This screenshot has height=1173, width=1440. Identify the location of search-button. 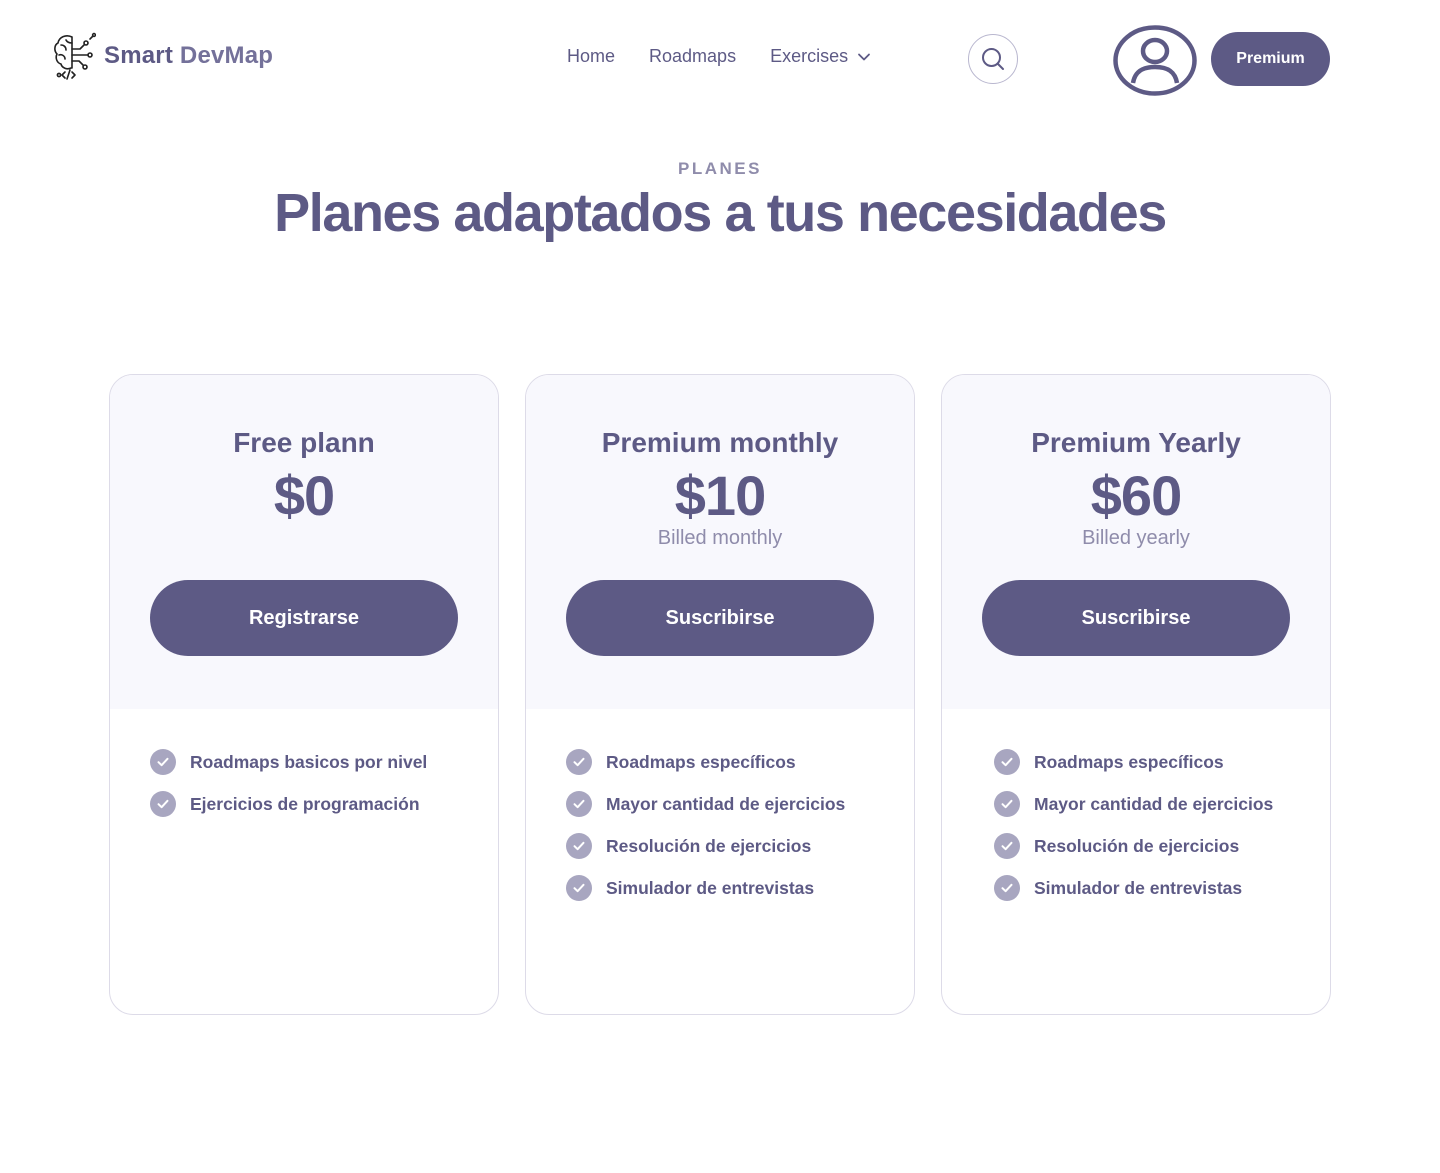
(993, 59).